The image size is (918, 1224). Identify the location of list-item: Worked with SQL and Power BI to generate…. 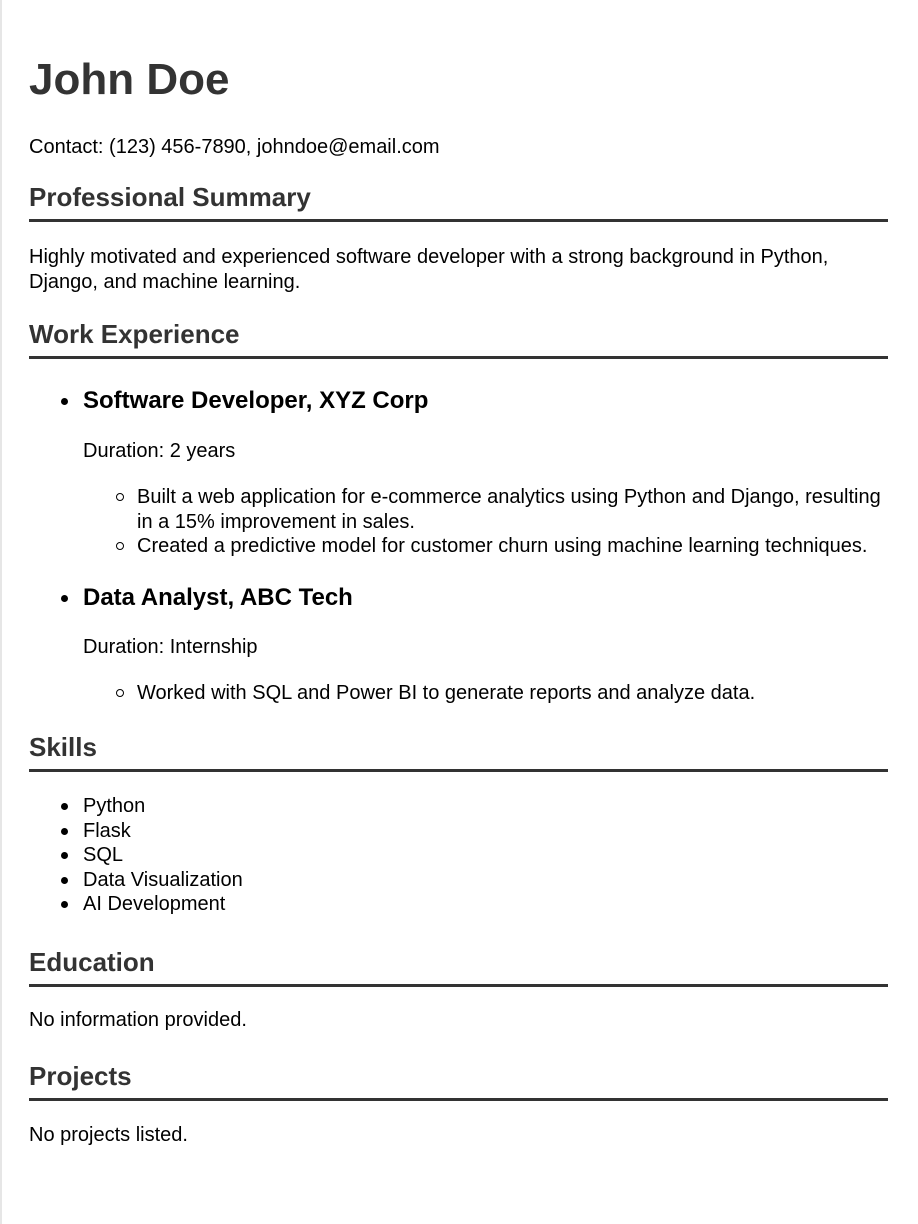
(485, 693).